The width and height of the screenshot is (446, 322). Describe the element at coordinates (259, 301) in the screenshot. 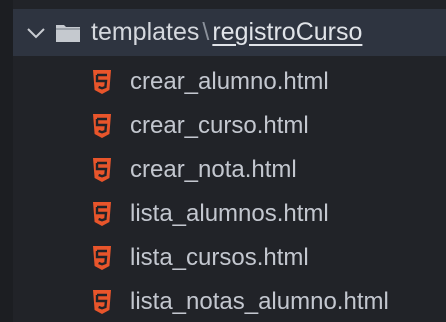

I see `file-name: lista_notas_alumno.html` at that location.